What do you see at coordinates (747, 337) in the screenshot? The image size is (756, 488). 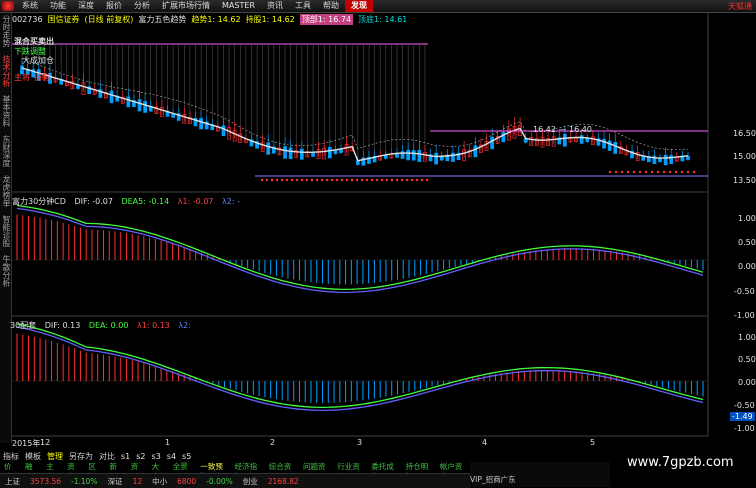 I see `macd2-axis-label: 1.00` at bounding box center [747, 337].